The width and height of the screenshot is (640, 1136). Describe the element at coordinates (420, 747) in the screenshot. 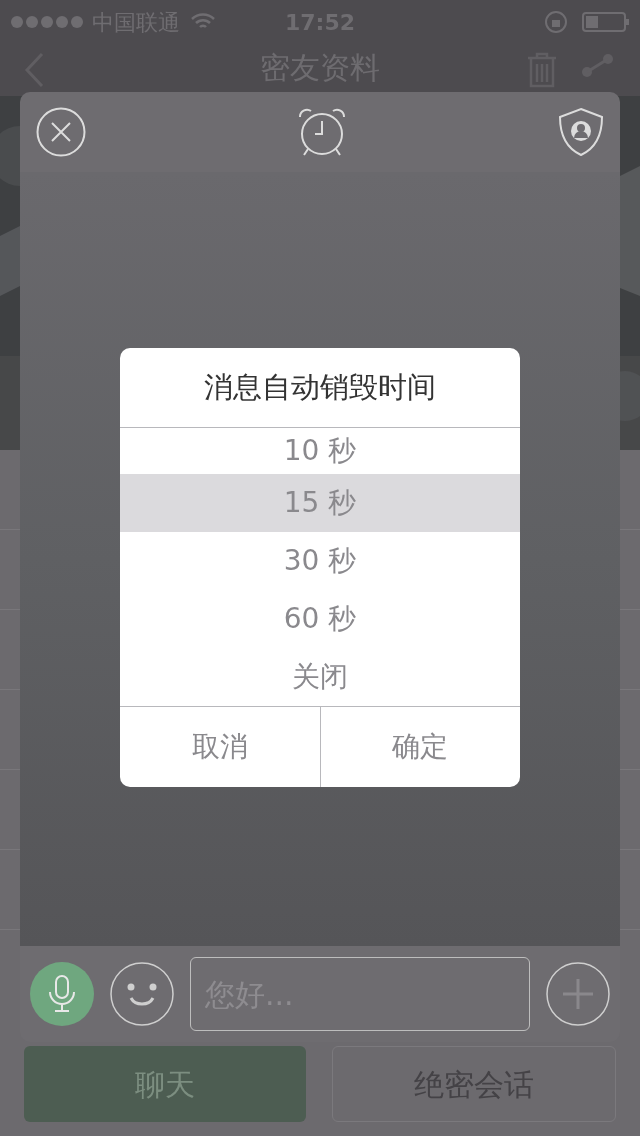

I see `confirm-button: 确定` at that location.